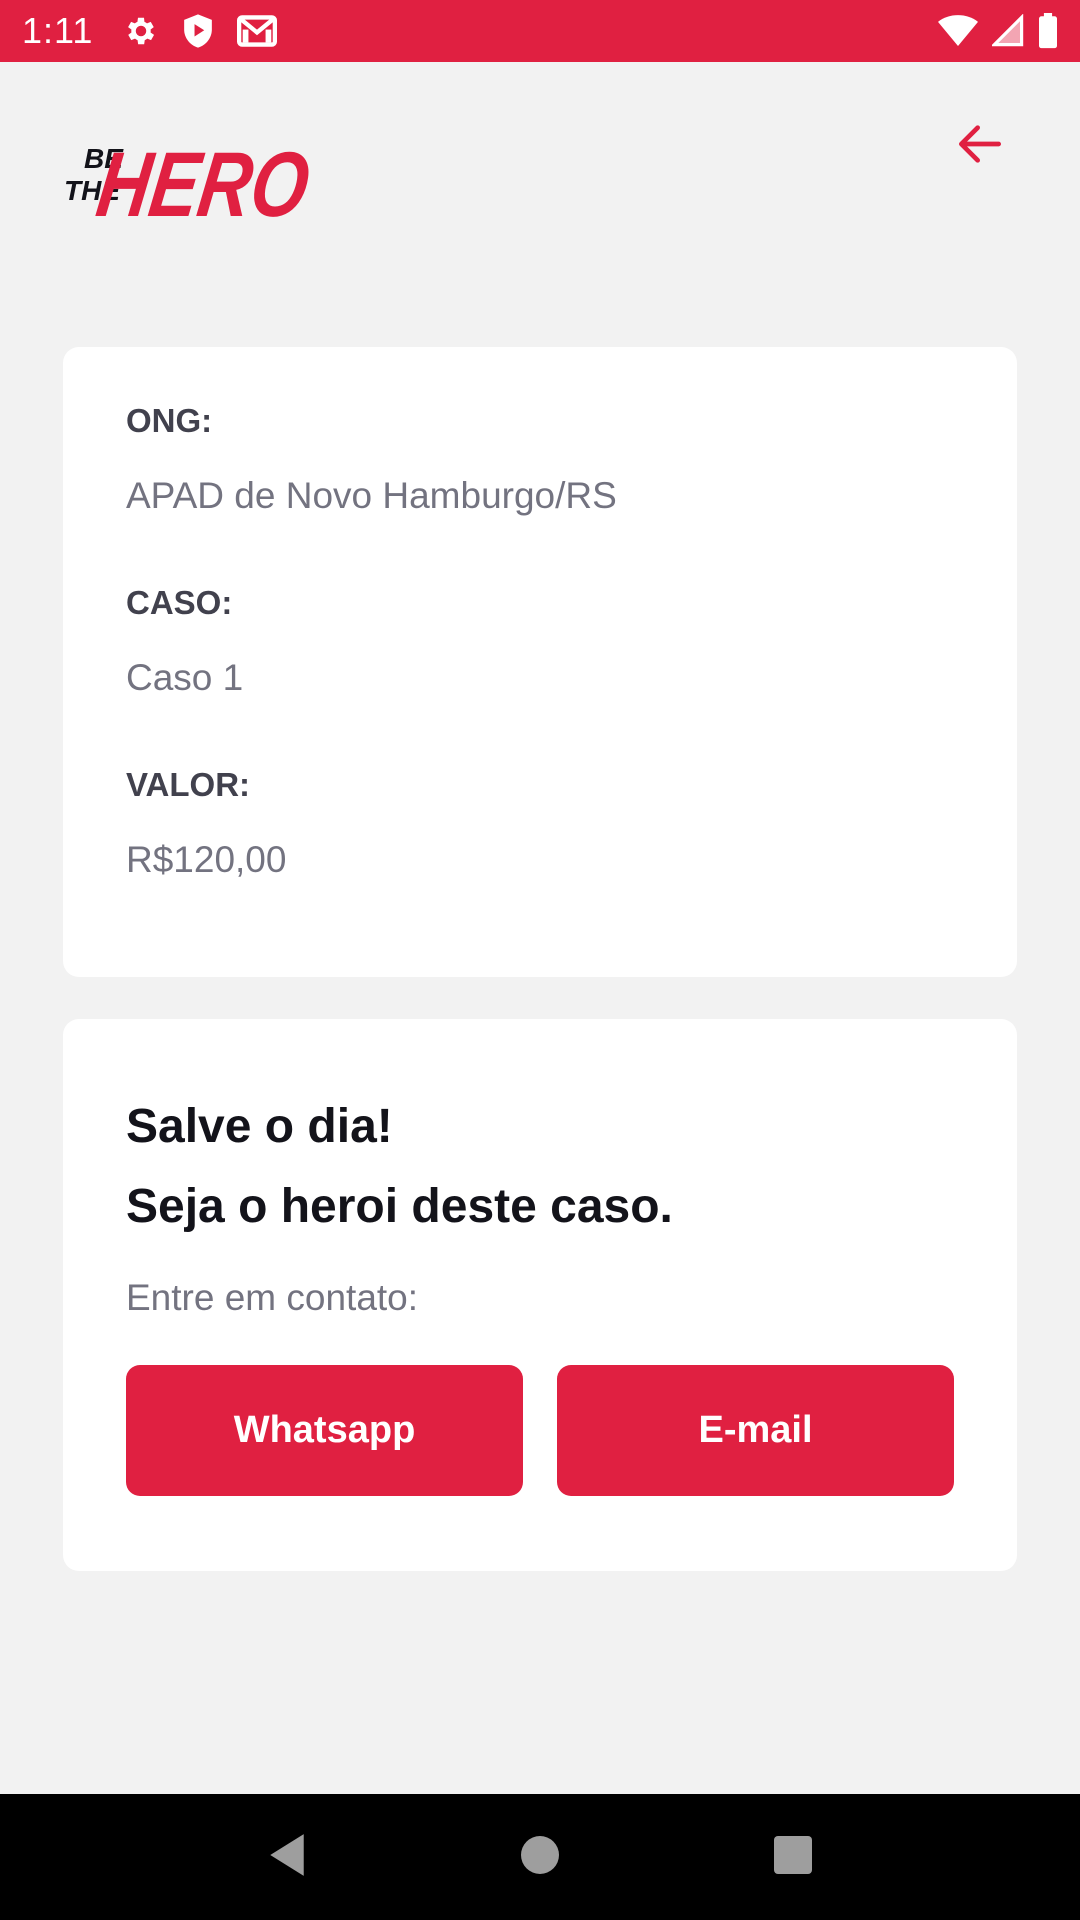 Image resolution: width=1080 pixels, height=1920 pixels. What do you see at coordinates (58, 30) in the screenshot?
I see `status-time: 1:11` at bounding box center [58, 30].